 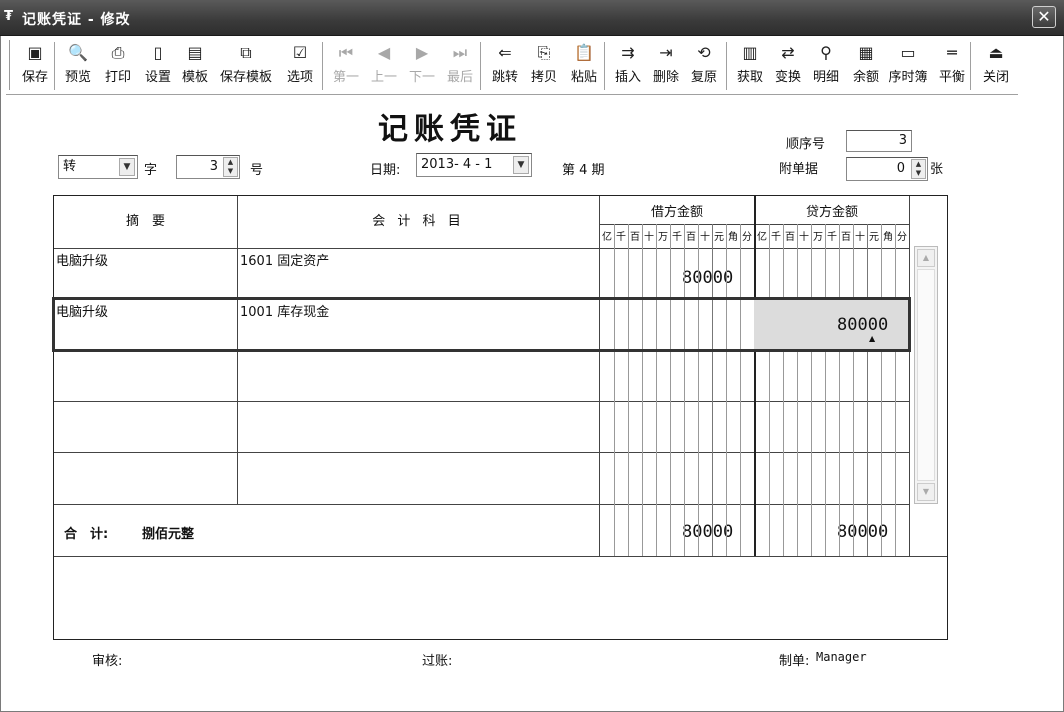 What do you see at coordinates (887, 169) in the screenshot?
I see `attach-count-field: 0 ▲ ▼` at bounding box center [887, 169].